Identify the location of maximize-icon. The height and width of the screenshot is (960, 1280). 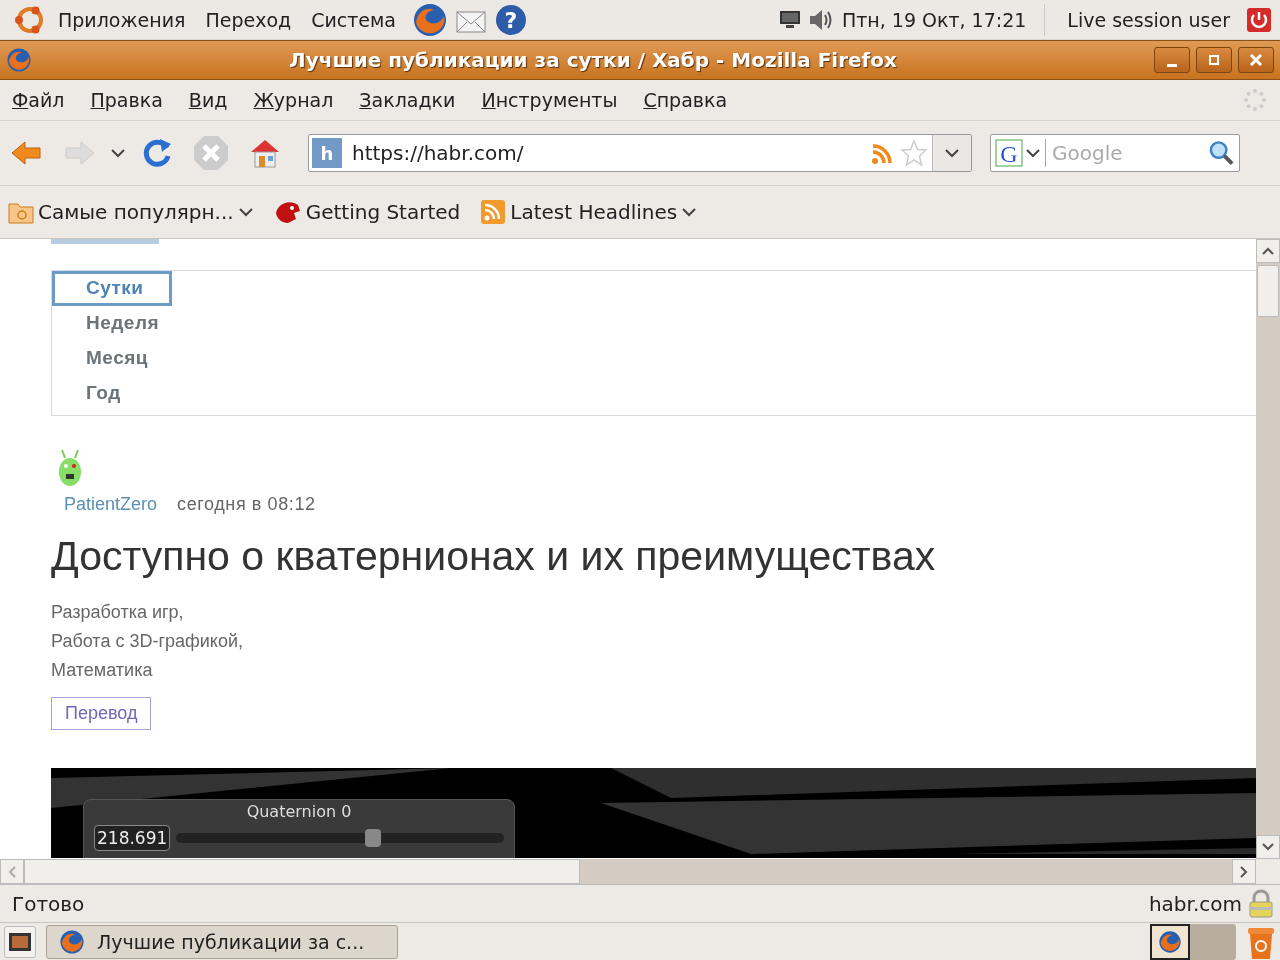
(1214, 60).